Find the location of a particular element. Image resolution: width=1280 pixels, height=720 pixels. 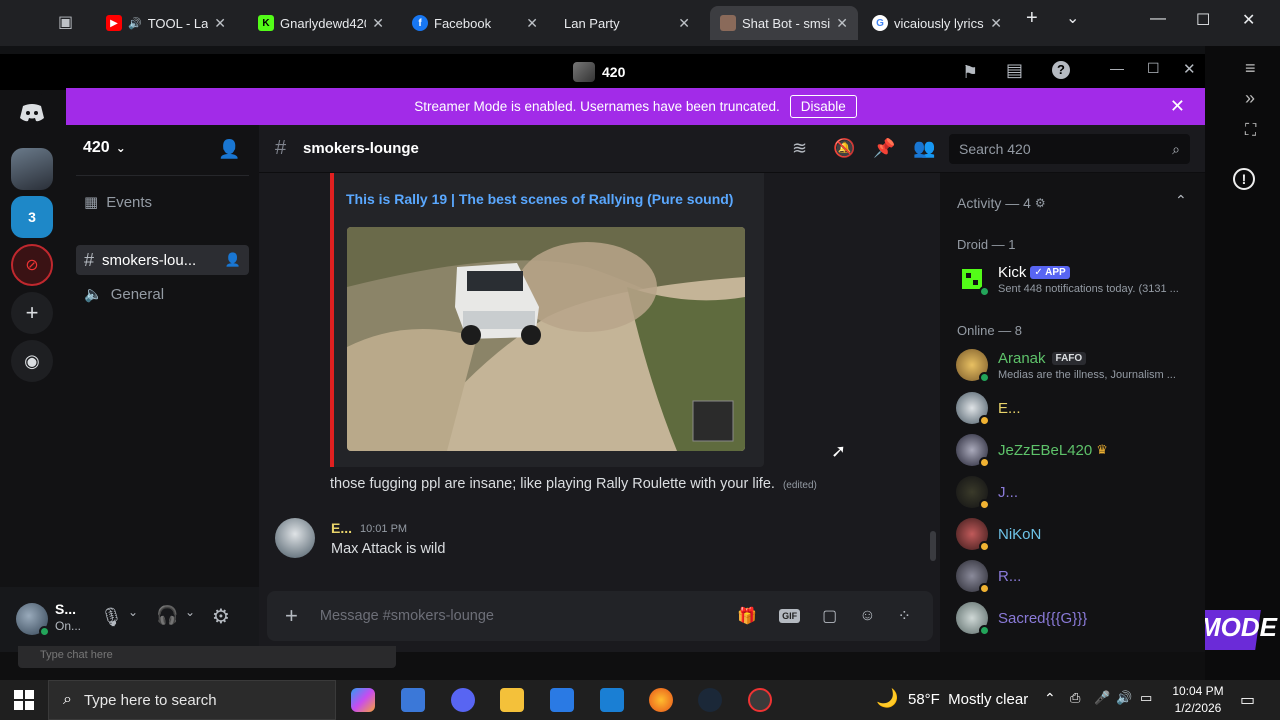

store-icon is located at coordinates (562, 700).